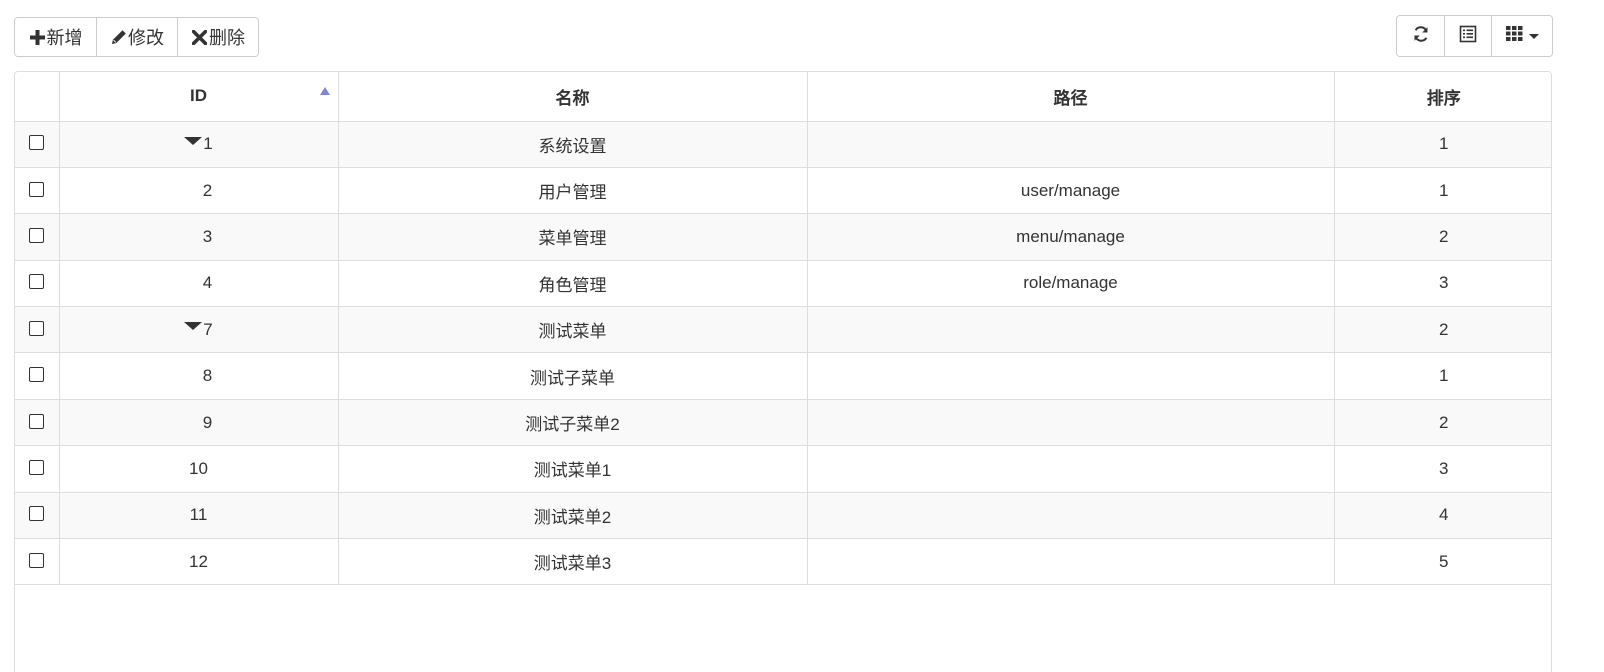 The image size is (1604, 672). Describe the element at coordinates (199, 37) in the screenshot. I see `remove-icon` at that location.